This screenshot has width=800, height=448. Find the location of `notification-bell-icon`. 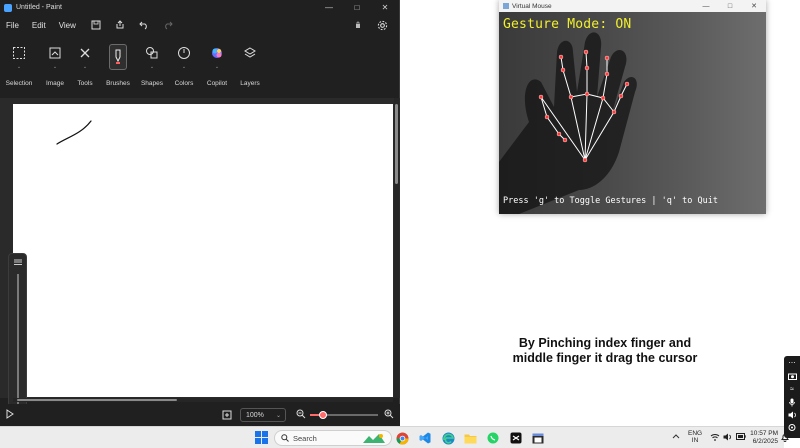

notification-bell-icon is located at coordinates (786, 438).